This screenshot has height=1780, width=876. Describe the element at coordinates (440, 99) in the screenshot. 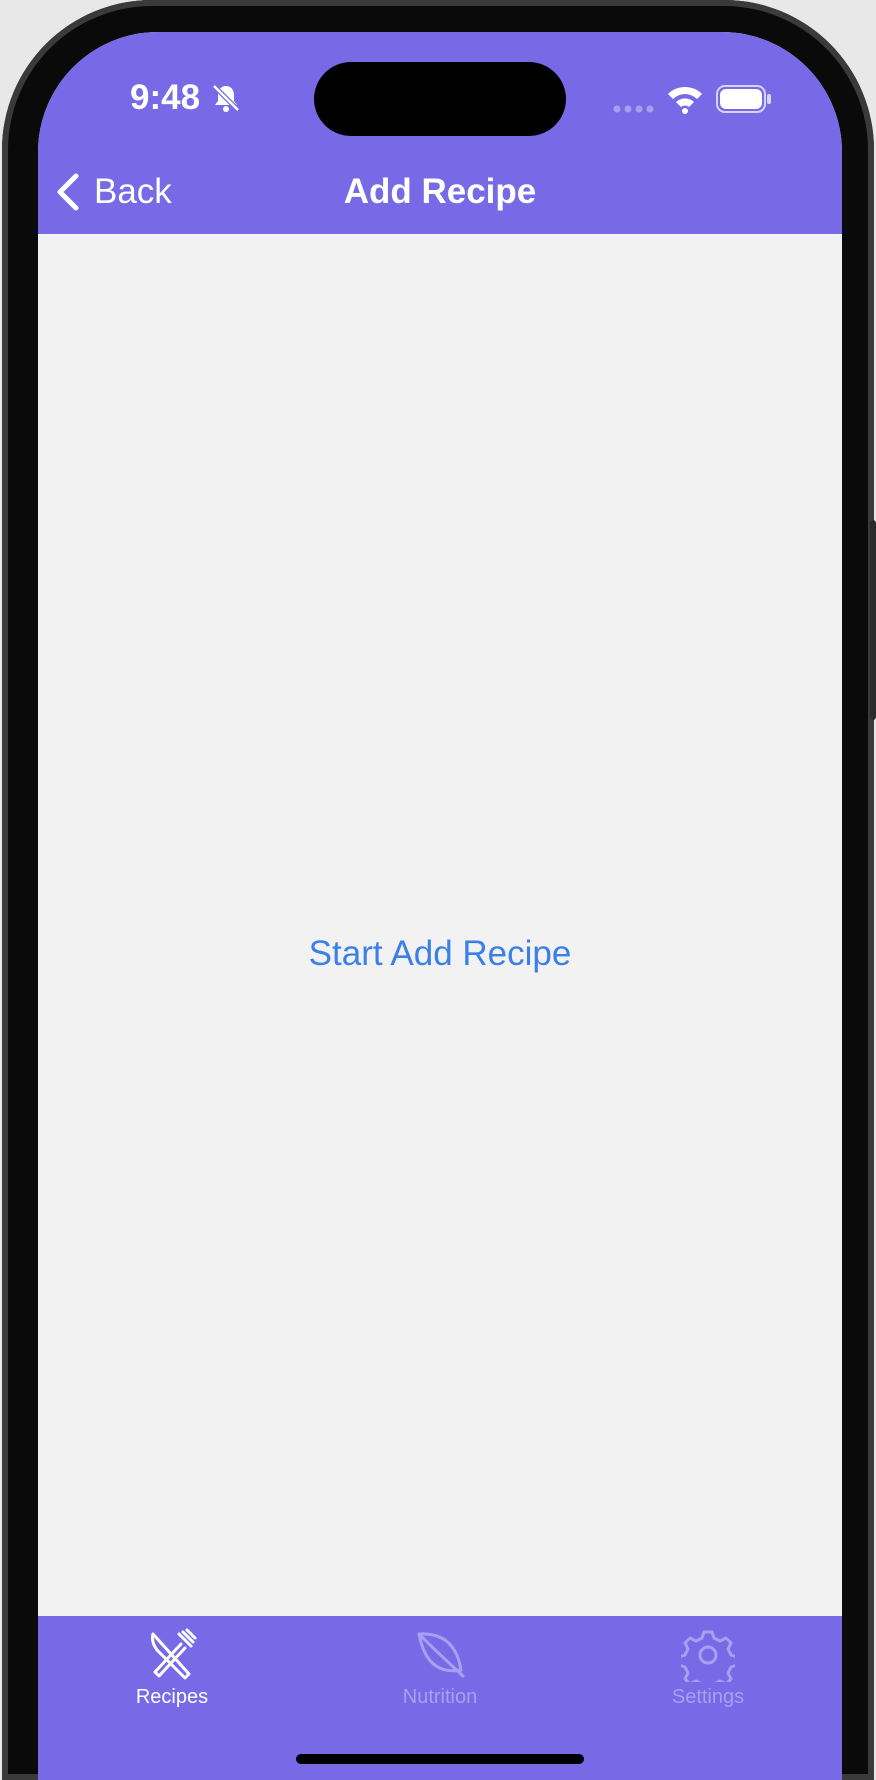

I see `dynamic-island` at that location.